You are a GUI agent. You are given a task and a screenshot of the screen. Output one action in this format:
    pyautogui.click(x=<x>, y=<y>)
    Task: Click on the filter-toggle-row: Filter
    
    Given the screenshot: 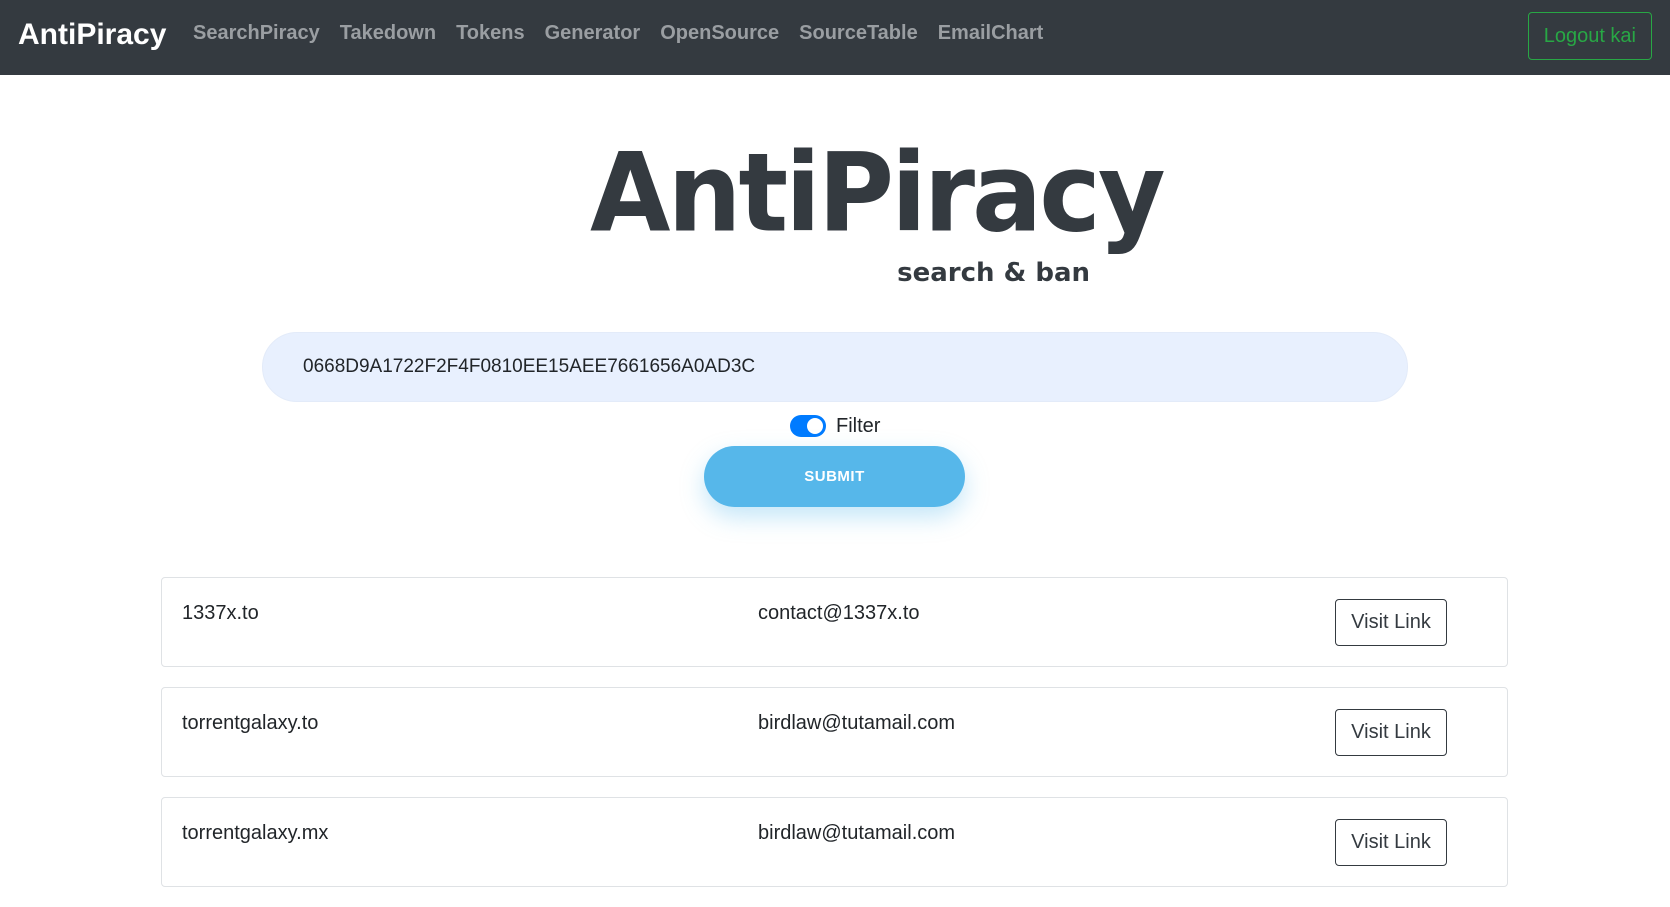 What is the action you would take?
    pyautogui.click(x=835, y=426)
    